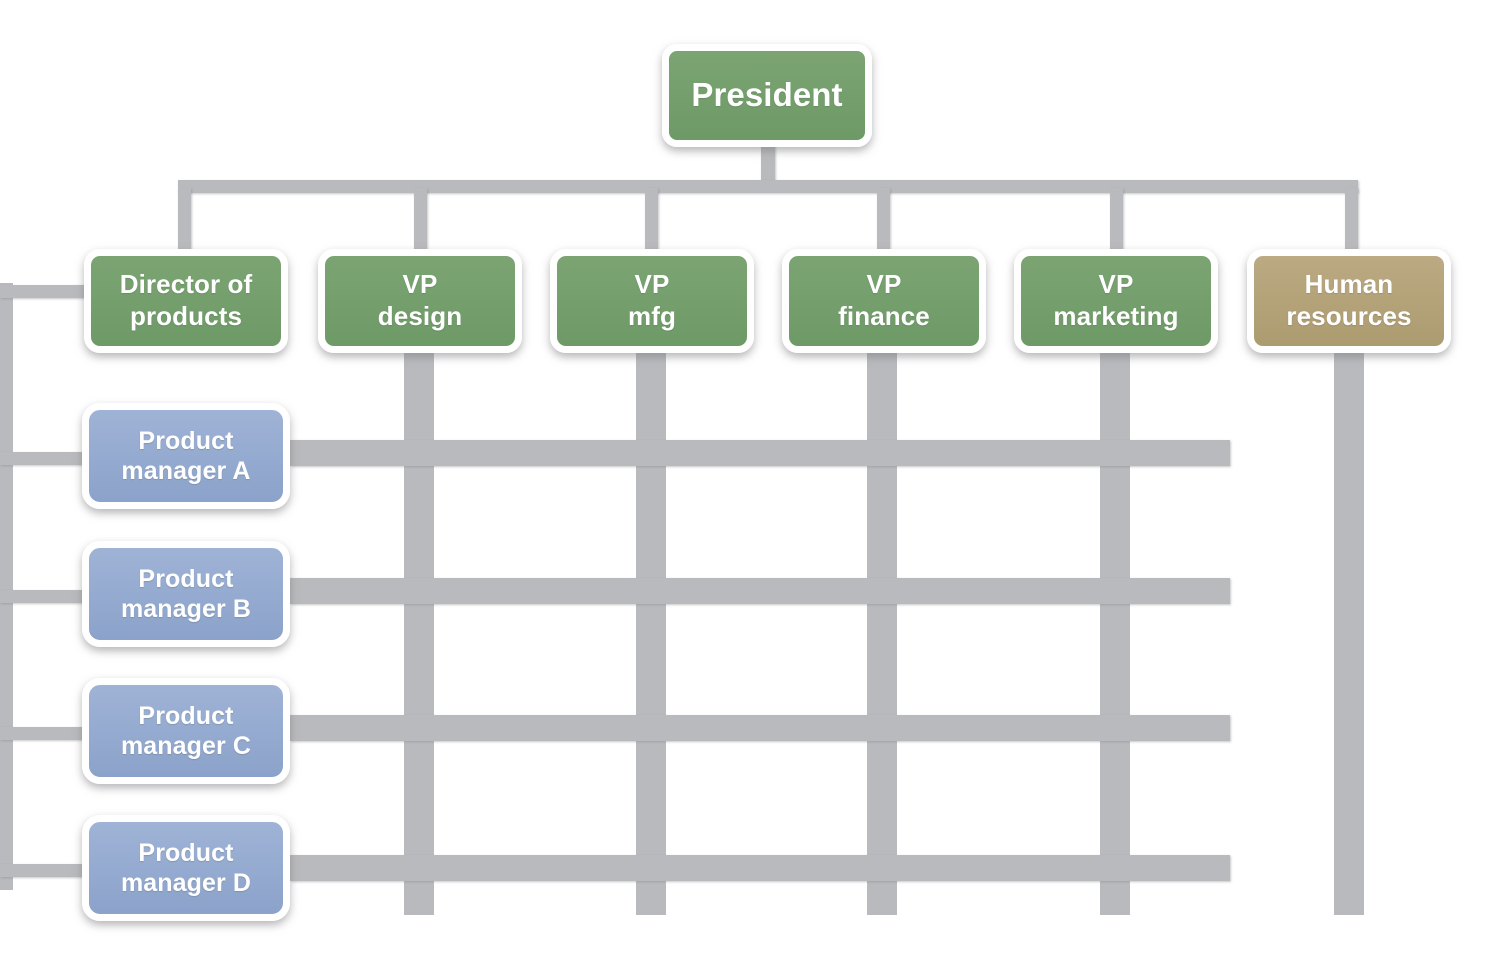 This screenshot has height=963, width=1492. Describe the element at coordinates (47, 870) in the screenshot. I see `connector-stub-product-manager-d` at that location.